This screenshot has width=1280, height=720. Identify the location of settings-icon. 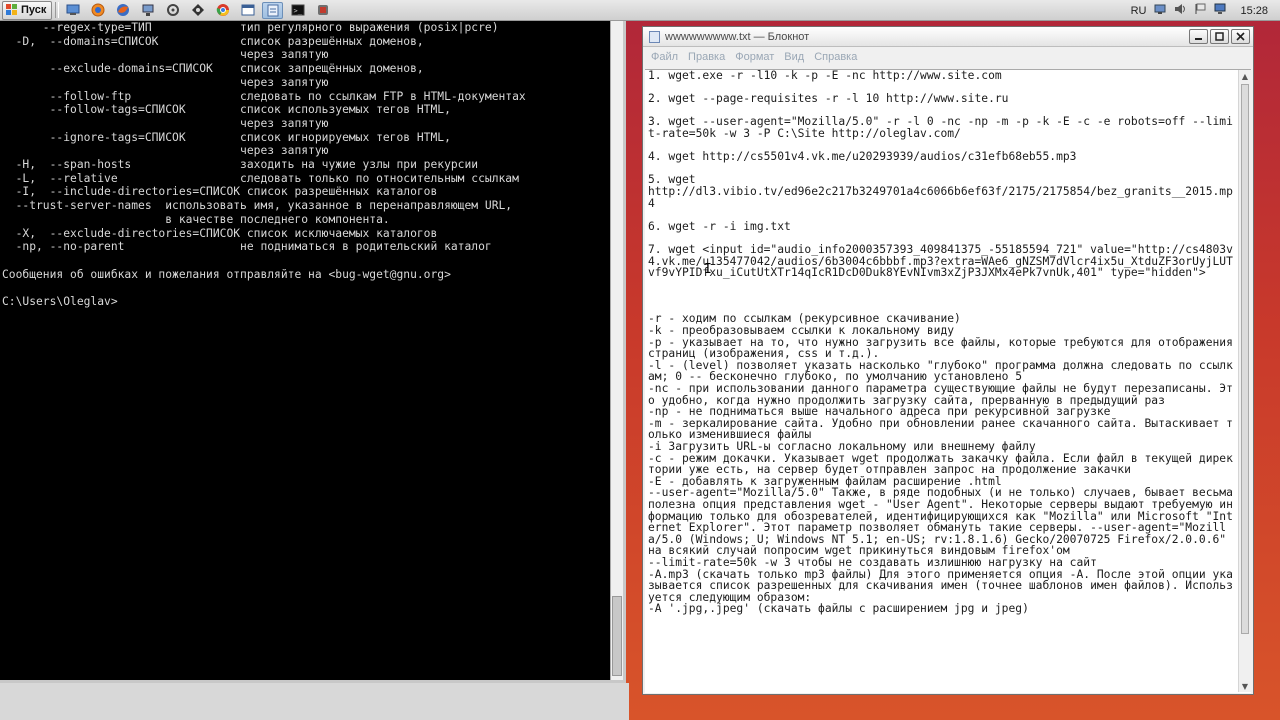
(197, 10).